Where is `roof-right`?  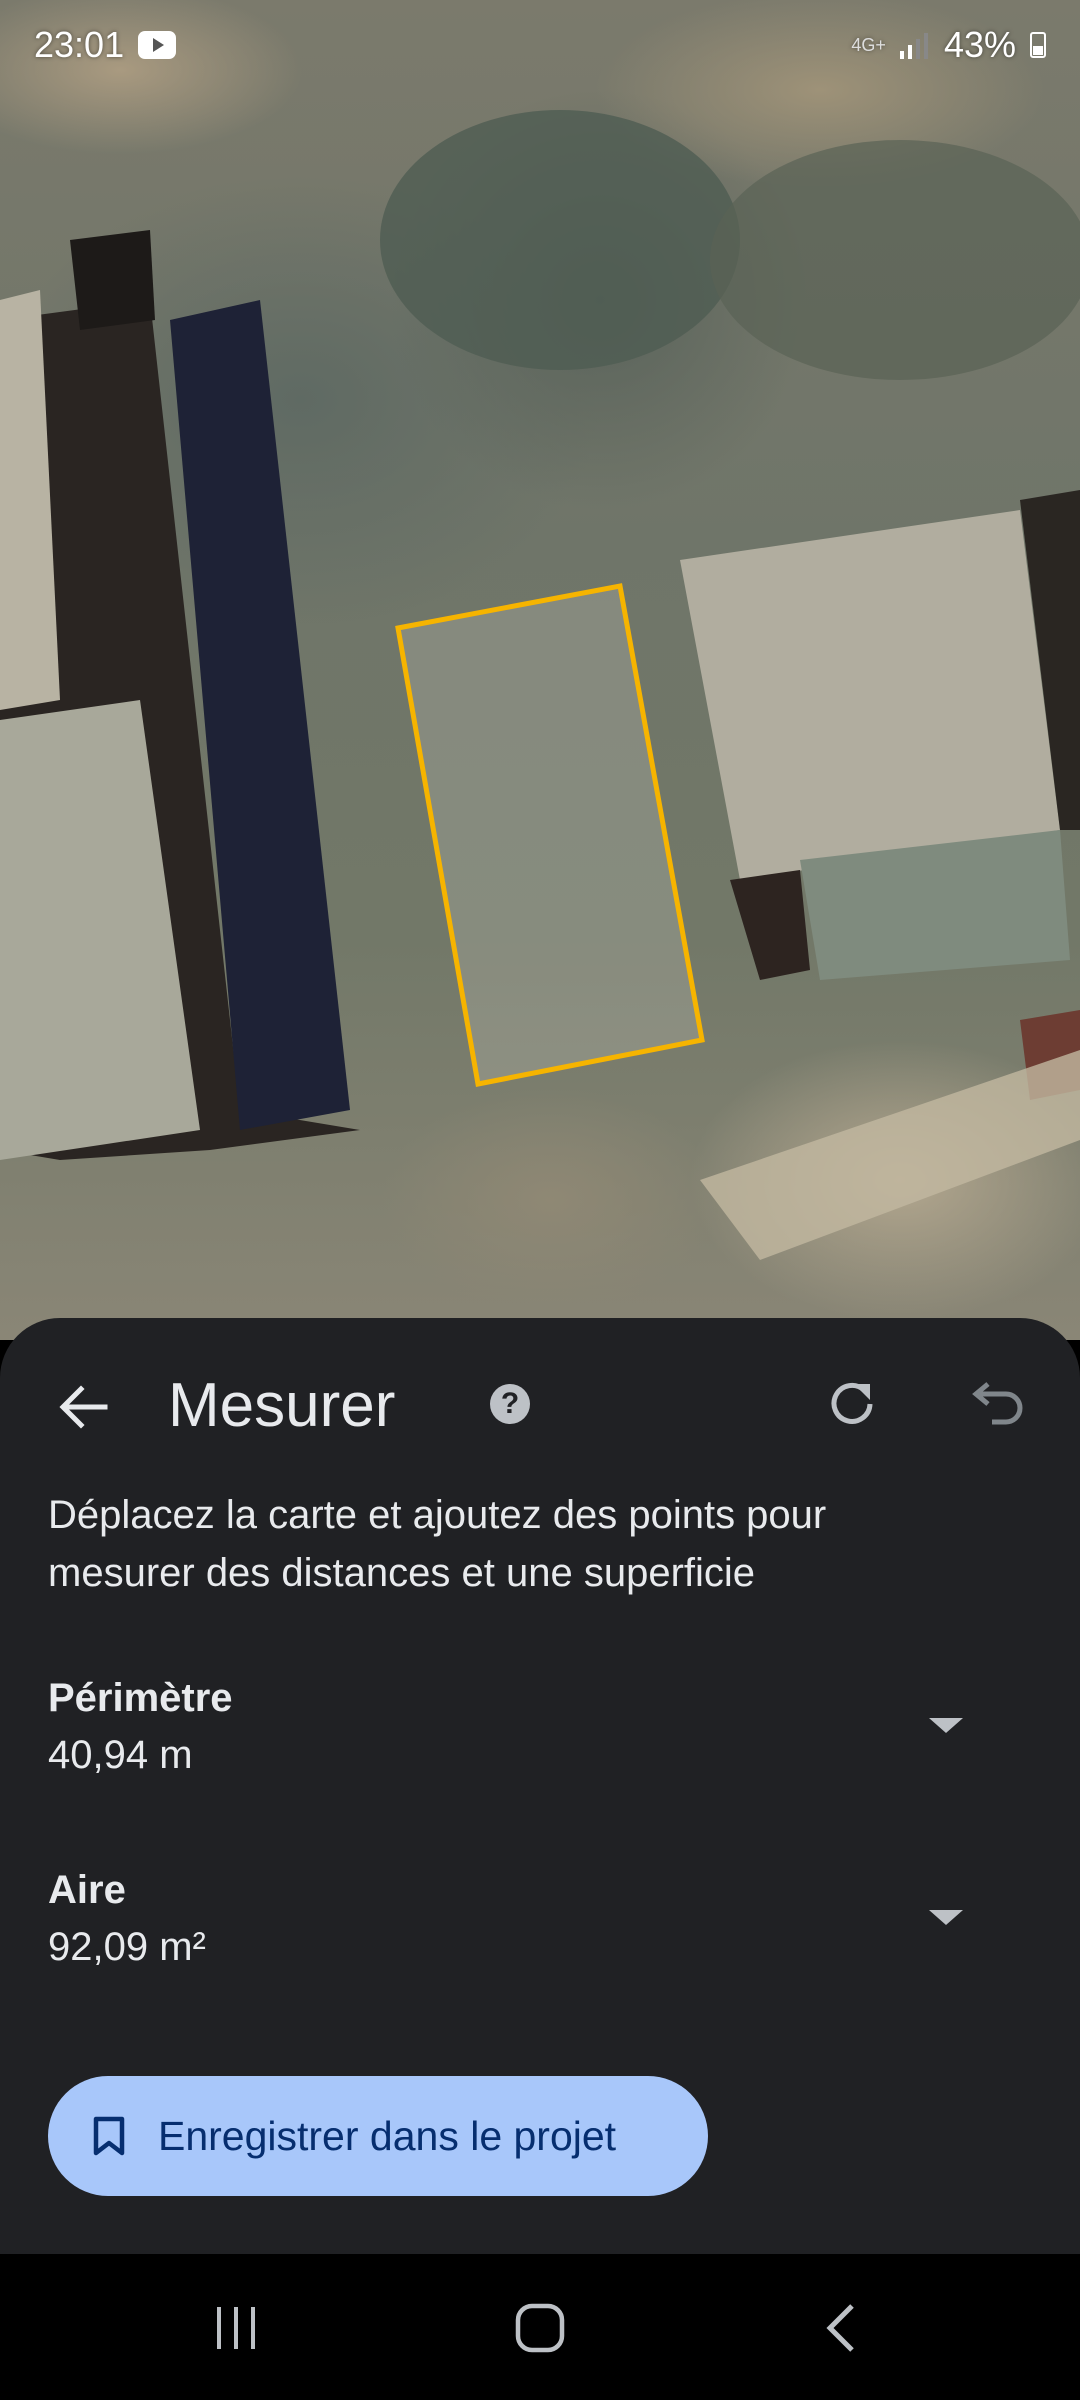
roof-right is located at coordinates (870, 695).